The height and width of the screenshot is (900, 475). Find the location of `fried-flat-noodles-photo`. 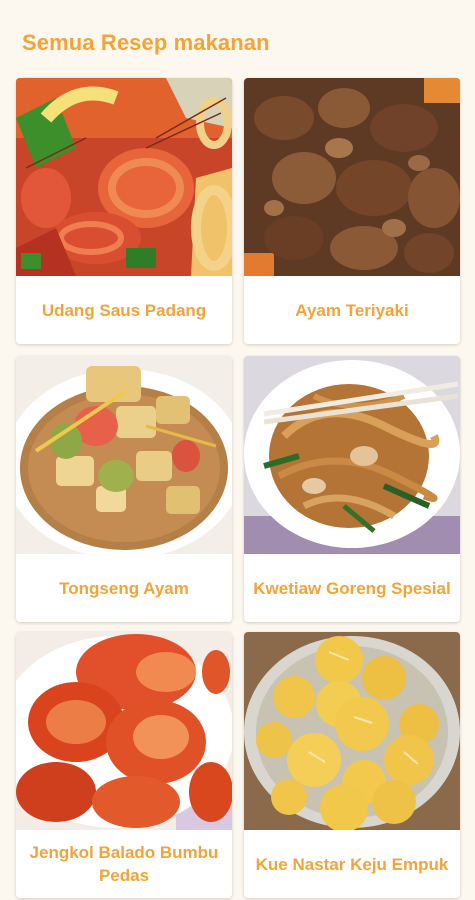

fried-flat-noodles-photo is located at coordinates (352, 455).